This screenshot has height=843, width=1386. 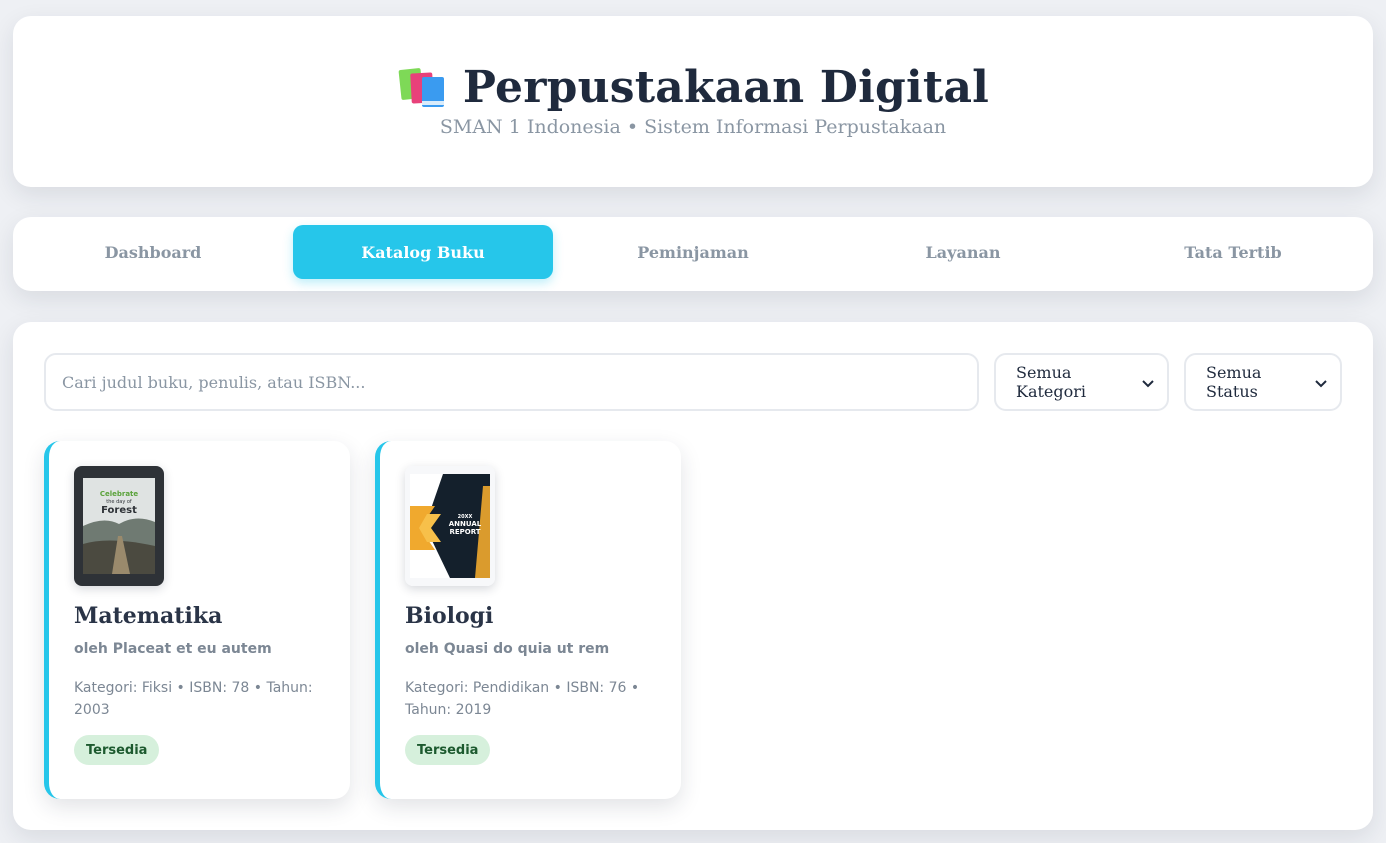 I want to click on book-cover-image: Celebrate the day of Forest, so click(x=119, y=526).